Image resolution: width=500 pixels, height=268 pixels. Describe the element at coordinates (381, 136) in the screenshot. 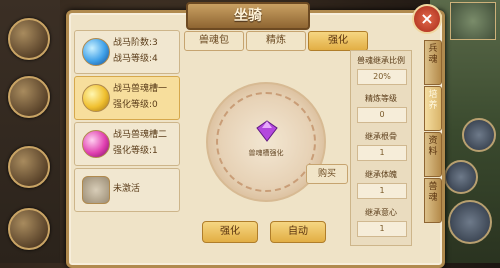

I see `stat-label: 继承根骨` at that location.